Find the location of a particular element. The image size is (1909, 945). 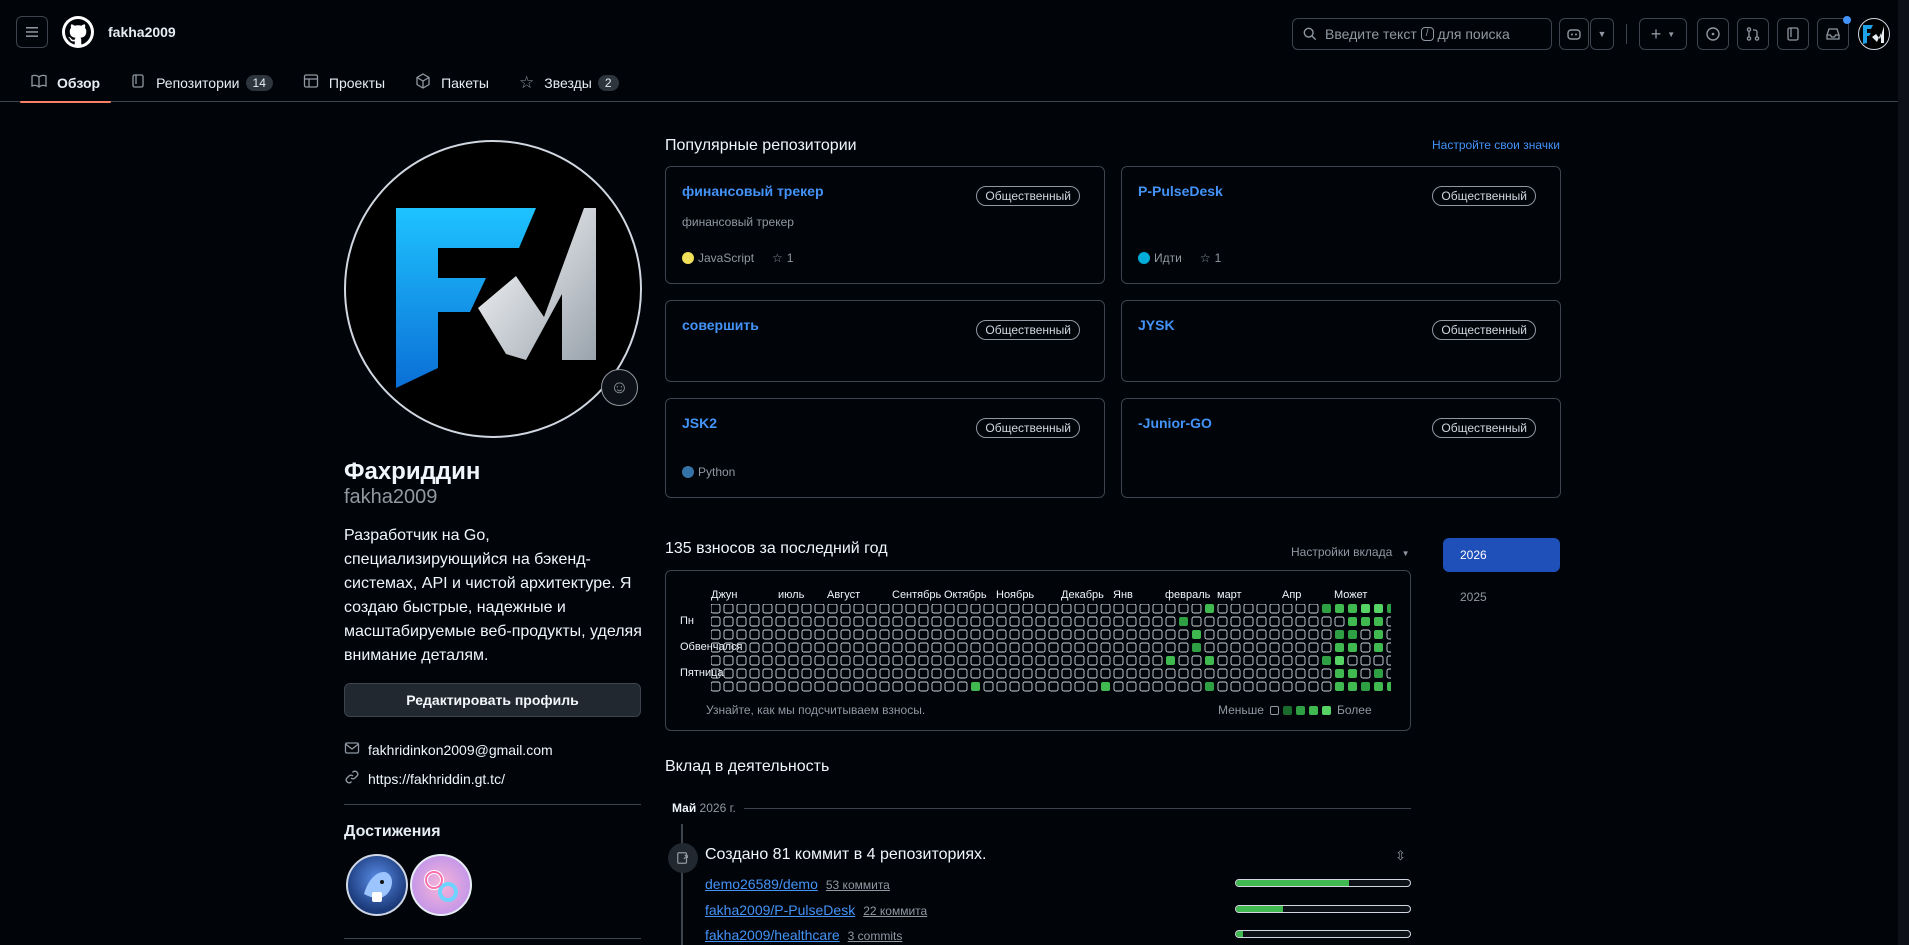

issues-button is located at coordinates (1713, 34).